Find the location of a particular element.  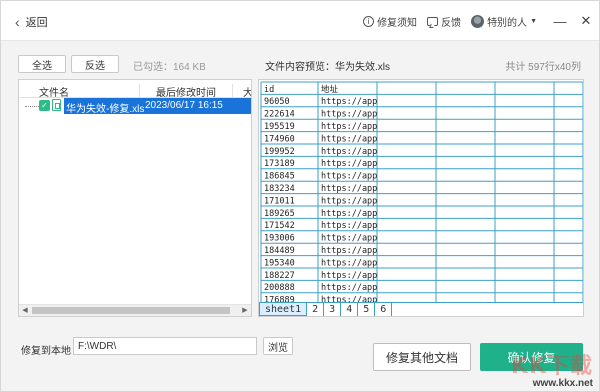

info-icon: i is located at coordinates (369, 21).